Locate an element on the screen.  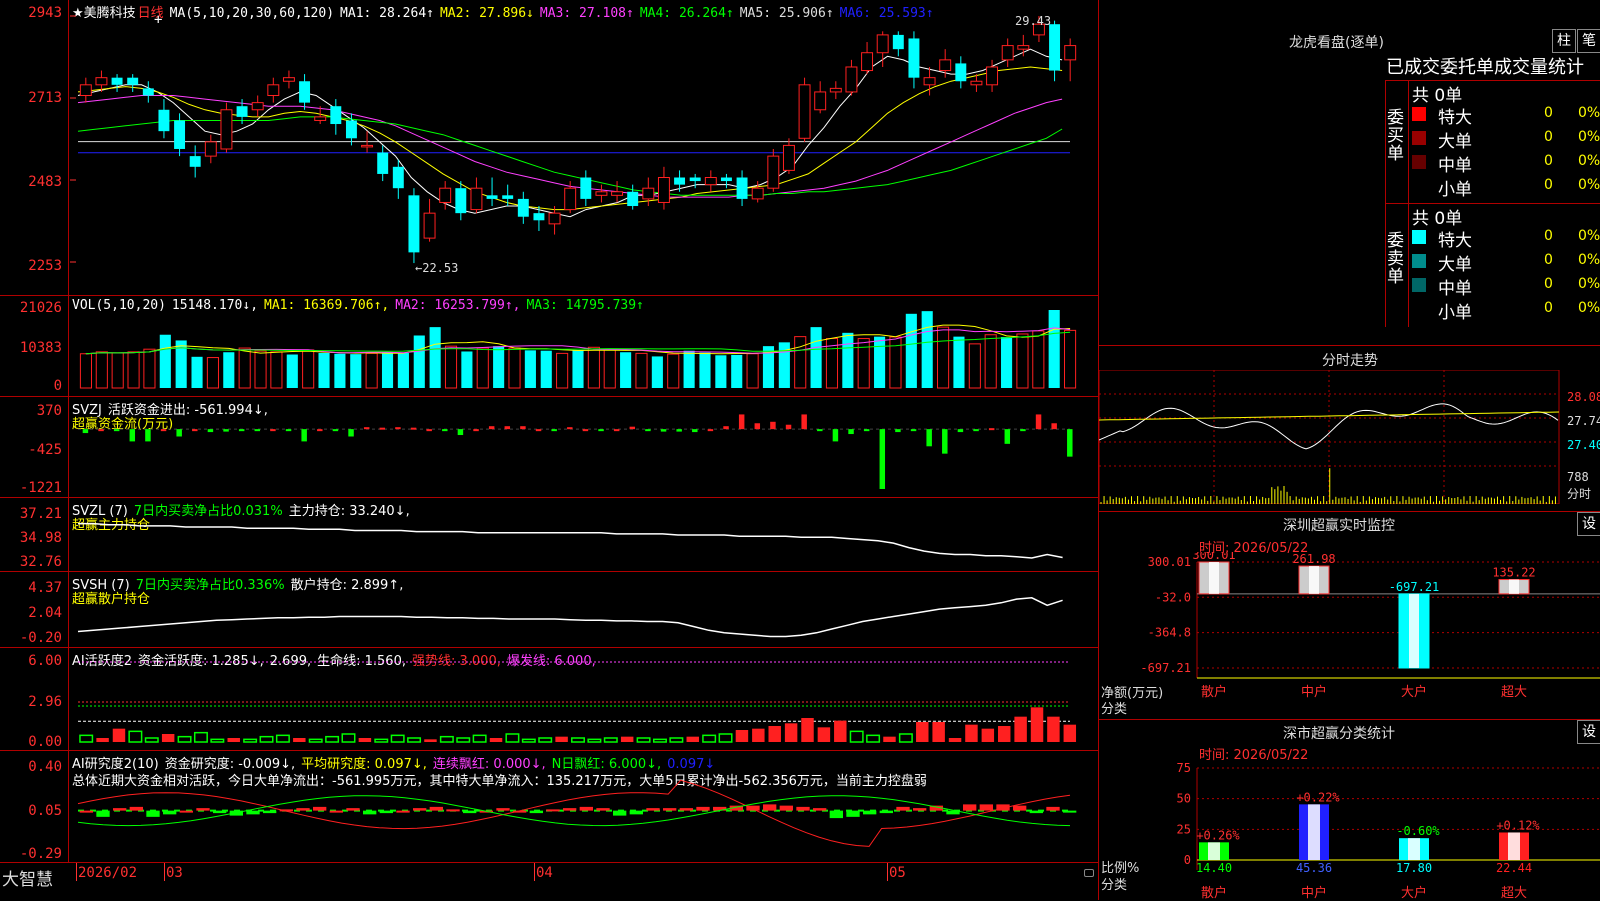
sz-monitor-bar-label: 300.01 is located at coordinates (1213, 557).